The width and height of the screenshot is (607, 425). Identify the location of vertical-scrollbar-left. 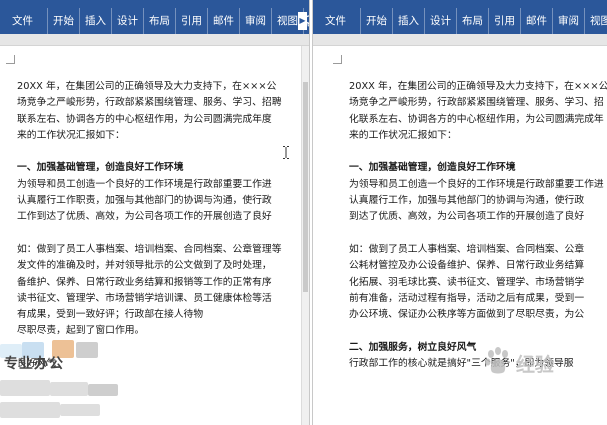
(305, 235).